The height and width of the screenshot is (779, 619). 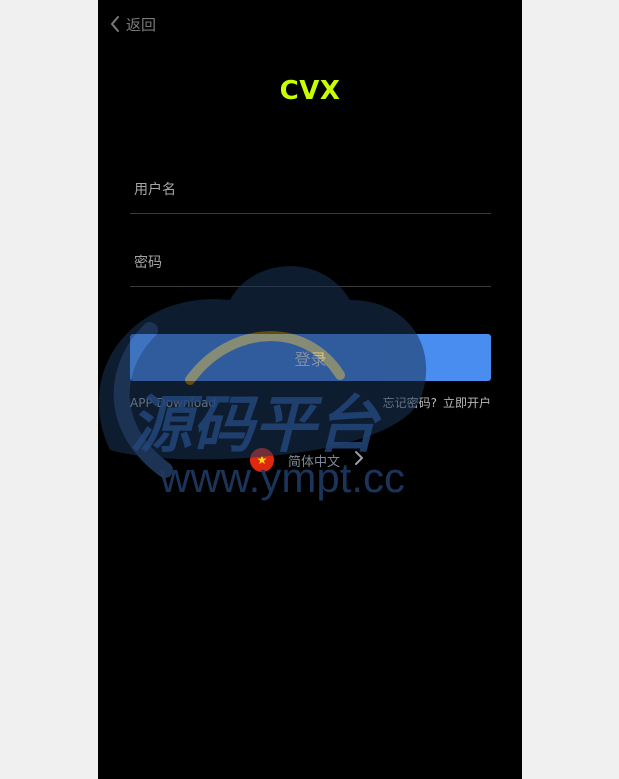 I want to click on language-selector: ★ 简体中文, so click(x=307, y=460).